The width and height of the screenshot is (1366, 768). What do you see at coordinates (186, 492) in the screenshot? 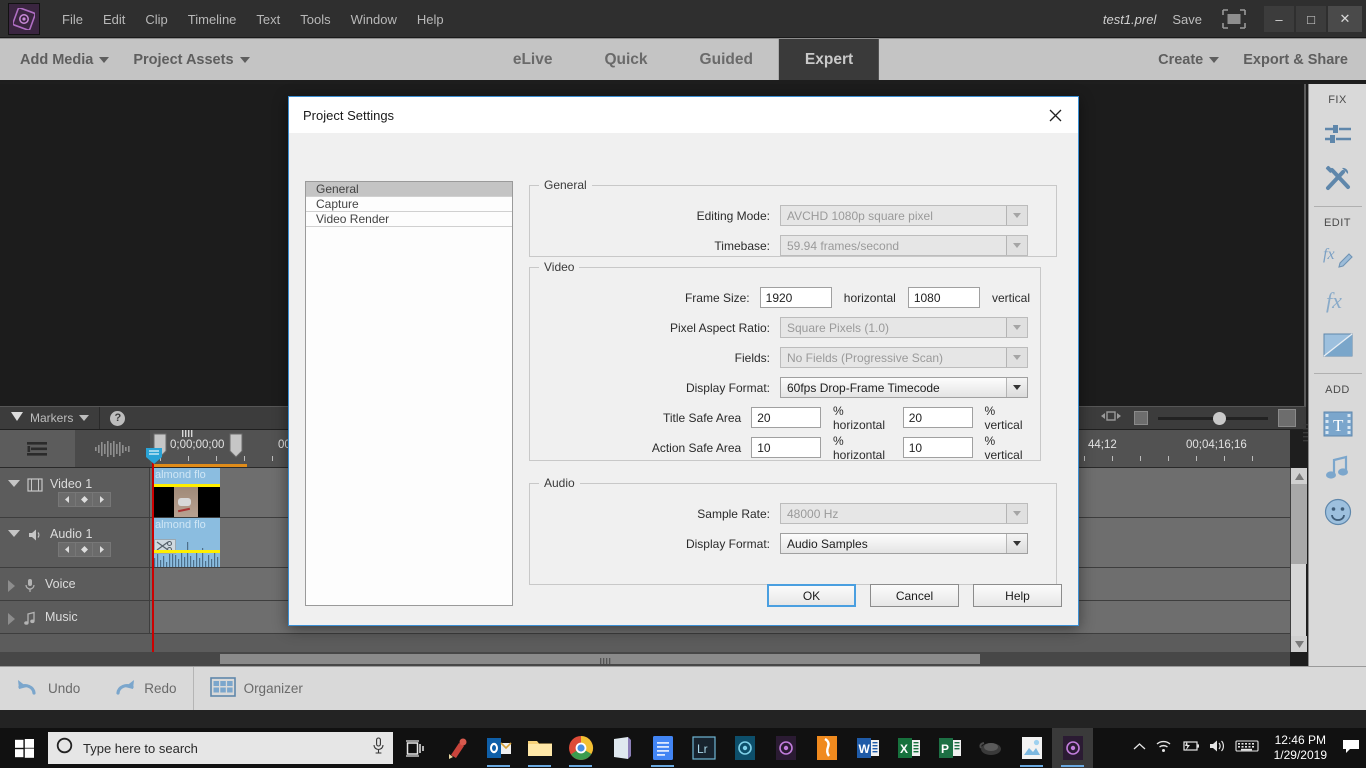
I see `clip-video1: almond flo` at bounding box center [186, 492].